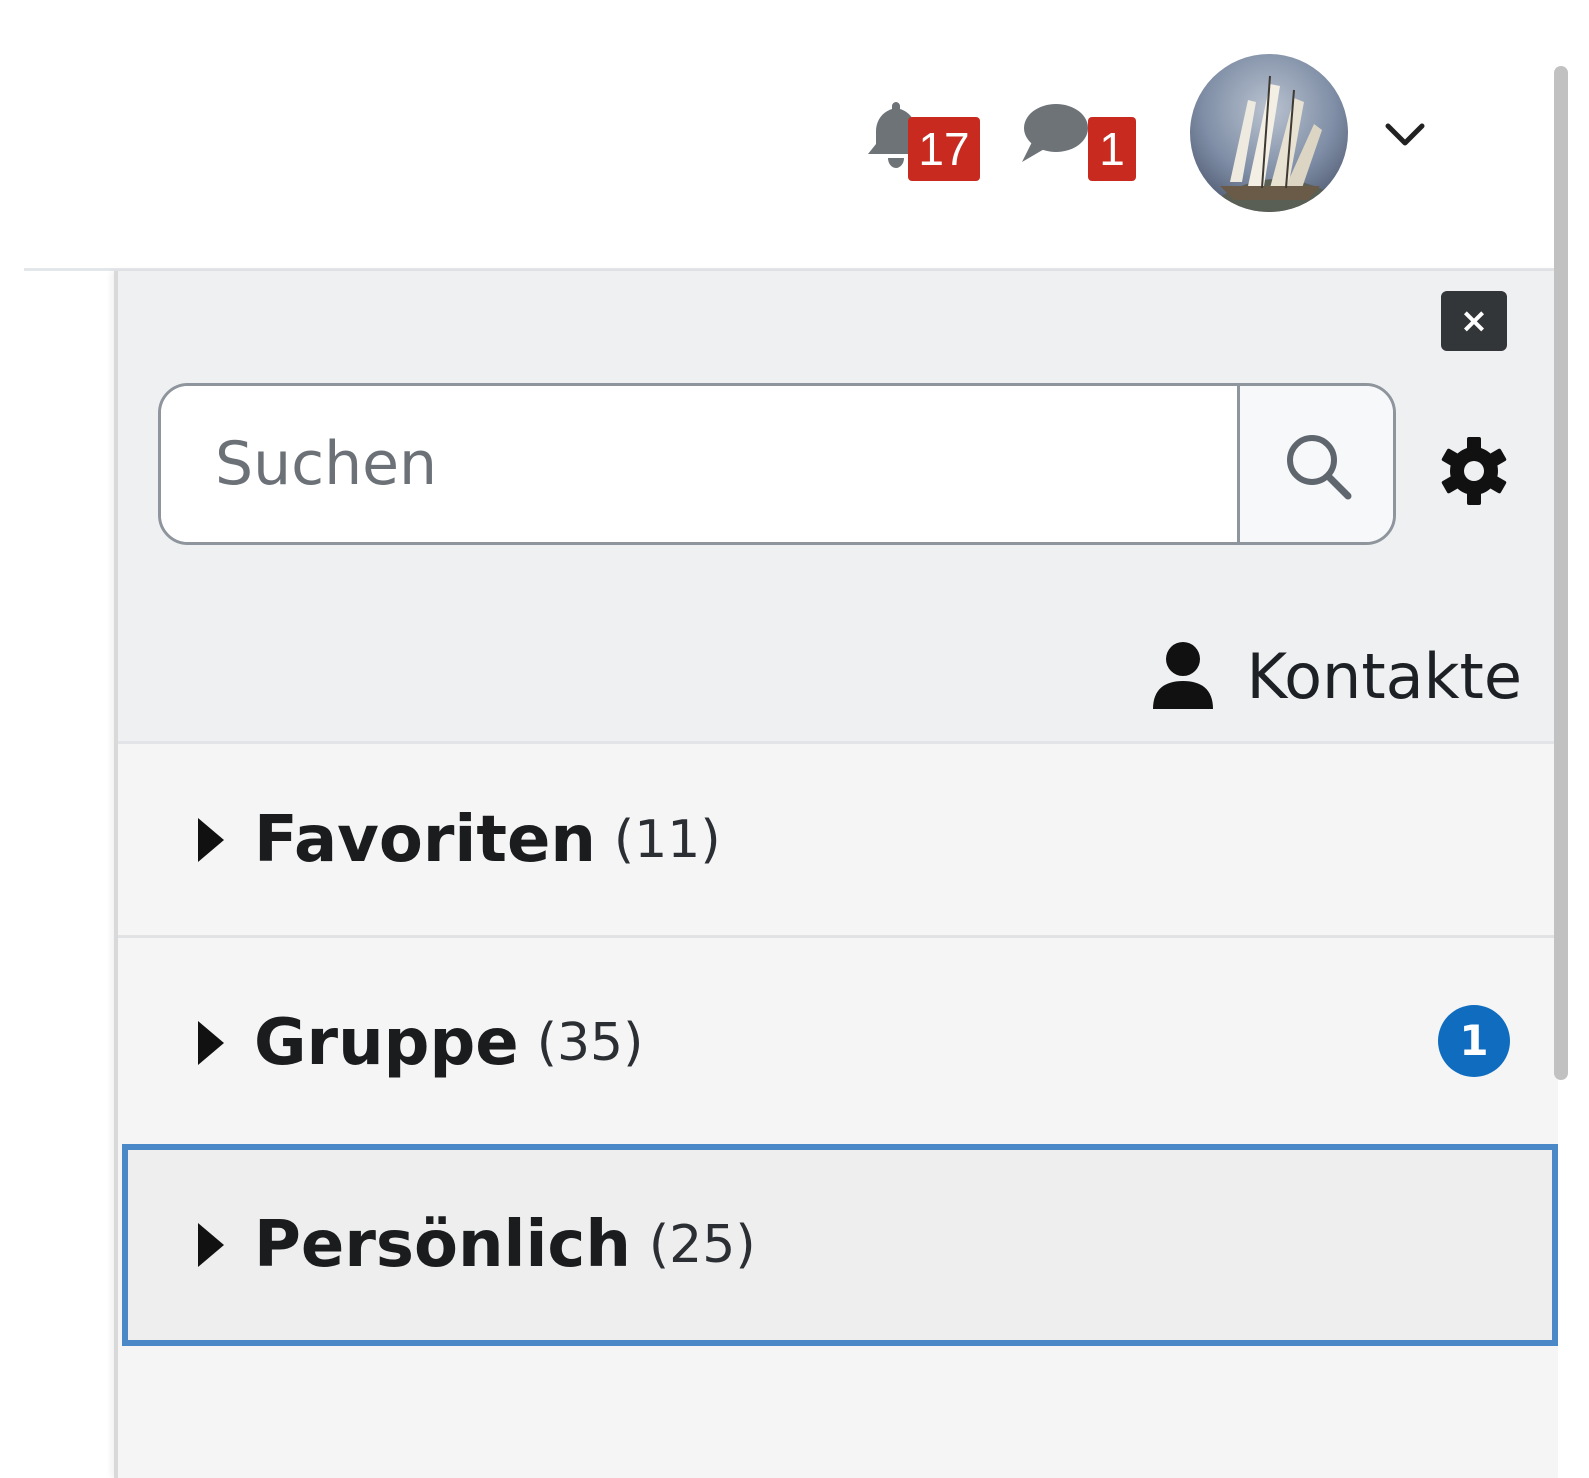 This screenshot has width=1589, height=1478. Describe the element at coordinates (590, 1042) in the screenshot. I see `group-count: (35)` at that location.